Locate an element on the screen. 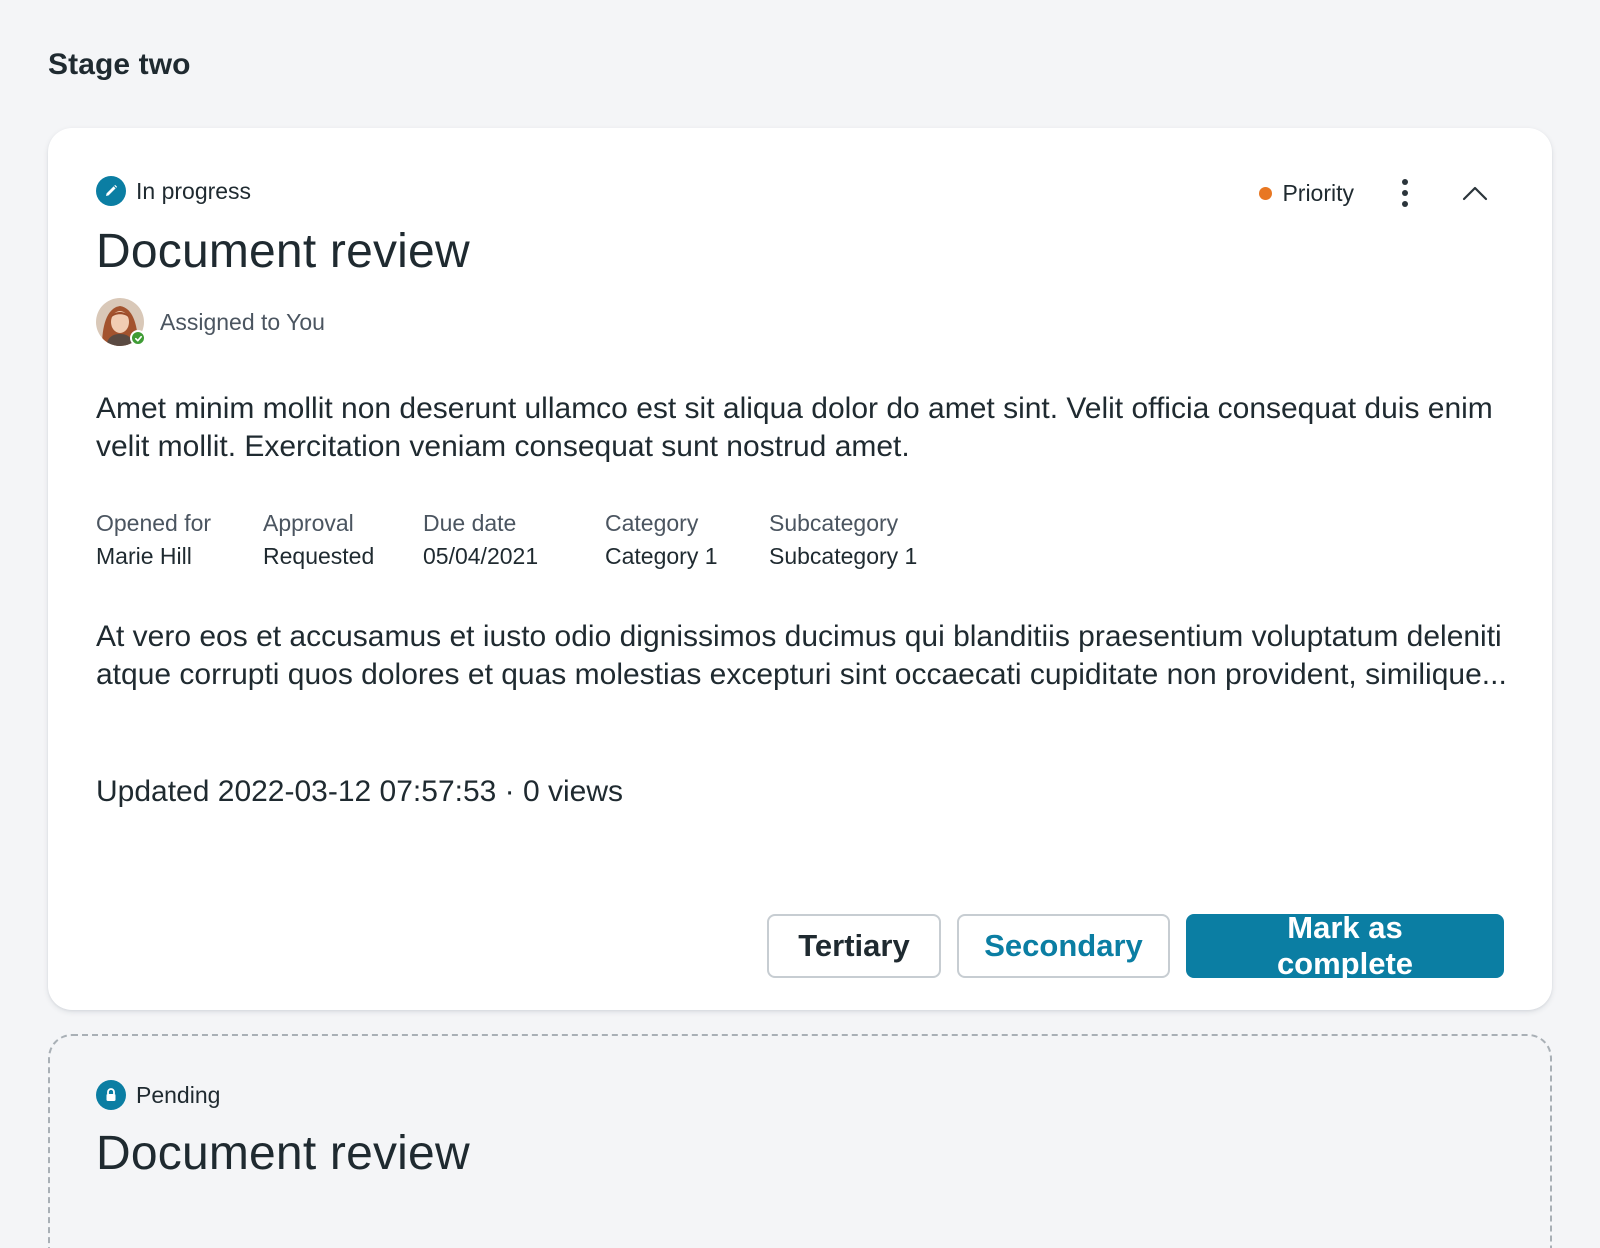 This screenshot has width=1600, height=1248. status-row: Pending is located at coordinates (158, 1095).